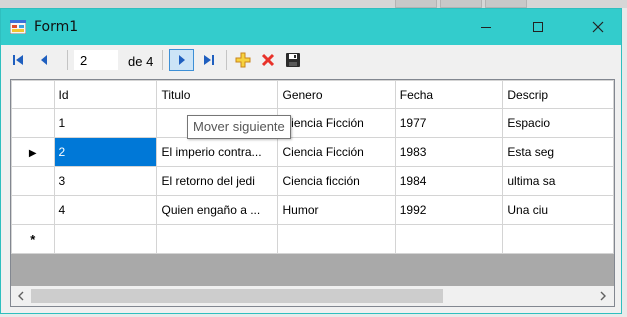 The width and height of the screenshot is (627, 317). What do you see at coordinates (449, 94) in the screenshot?
I see `column-header-fecha: Fecha` at bounding box center [449, 94].